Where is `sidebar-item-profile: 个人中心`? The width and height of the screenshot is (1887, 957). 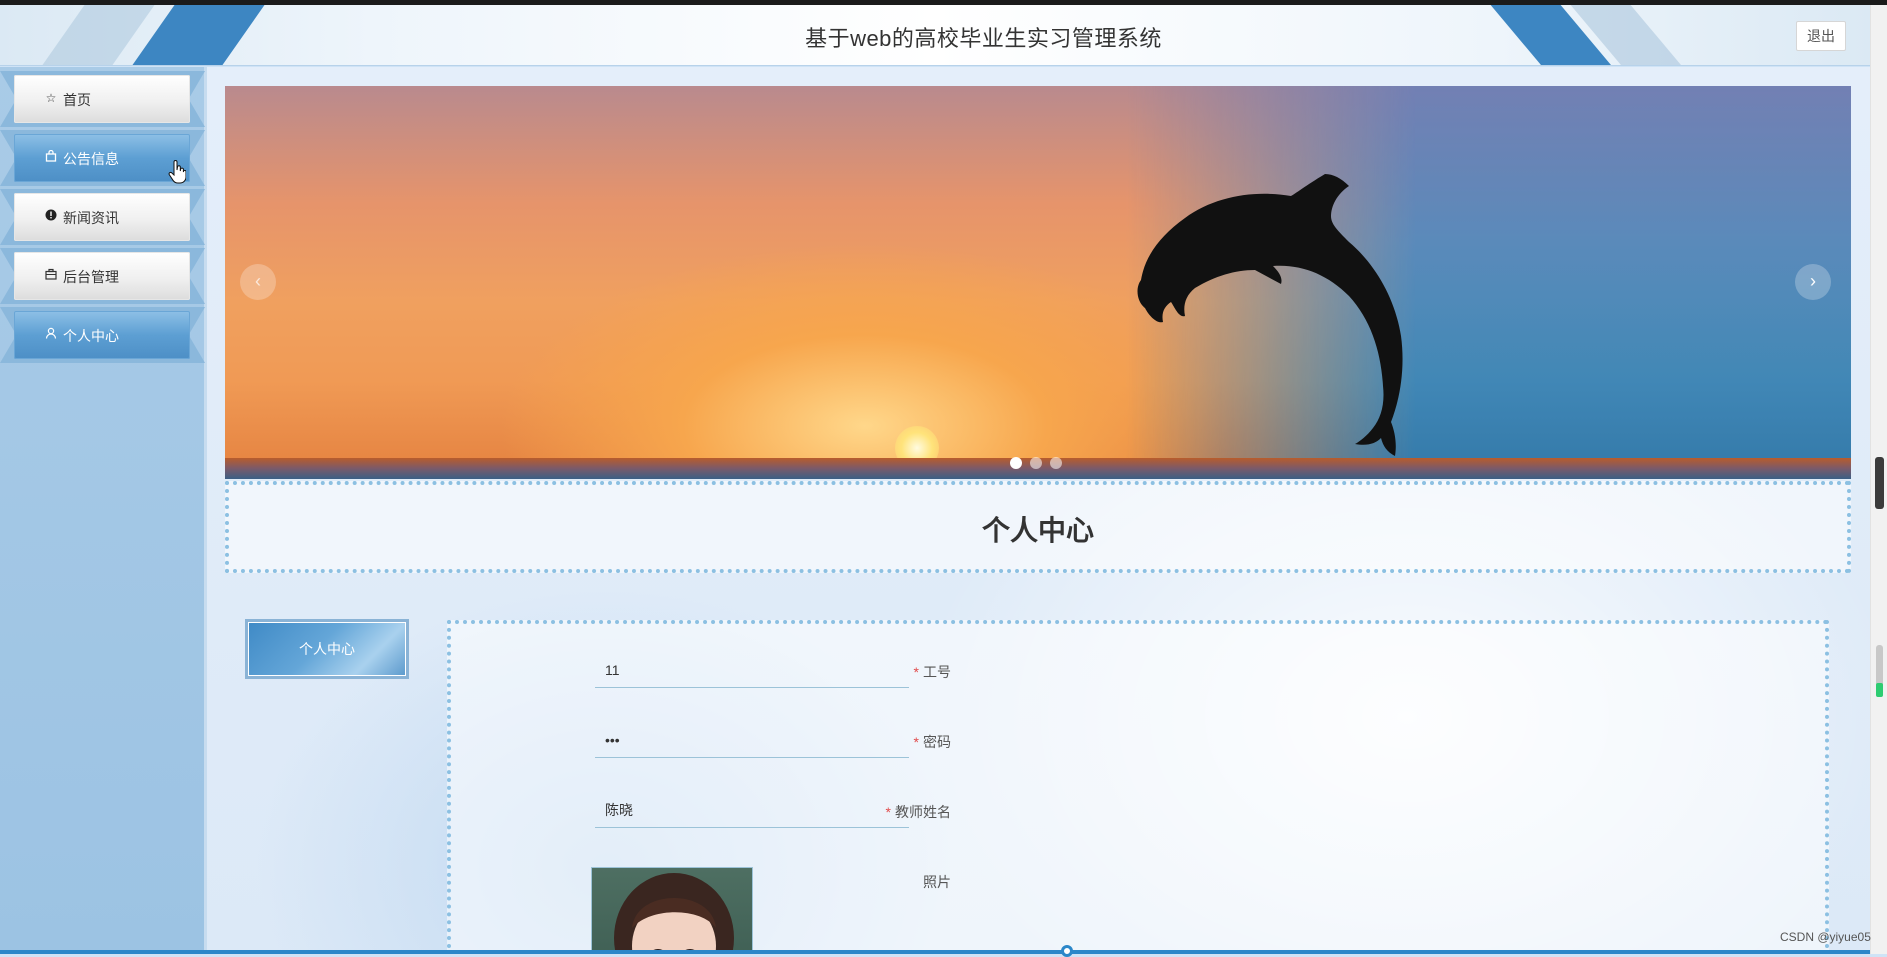
sidebar-item-profile: 个人中心 is located at coordinates (102, 335).